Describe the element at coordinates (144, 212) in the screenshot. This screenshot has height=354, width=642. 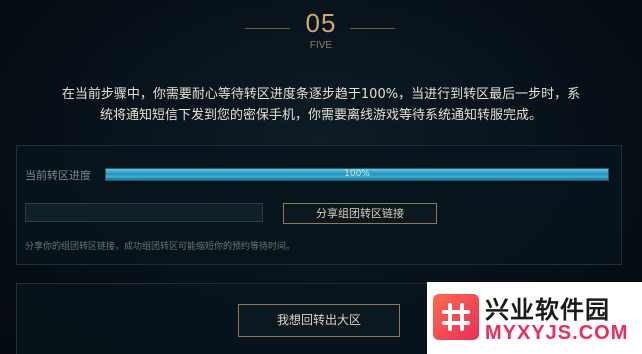
I see `share-link-field` at that location.